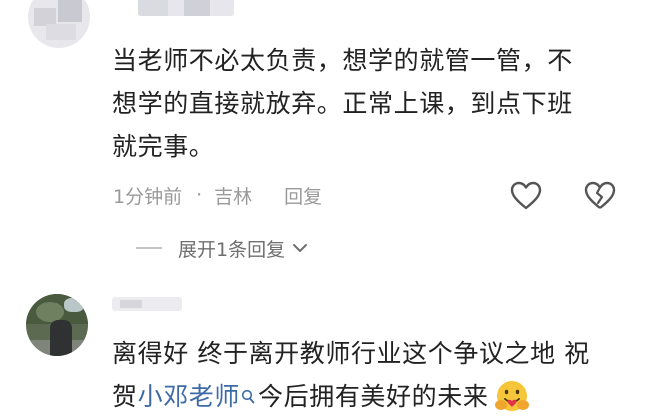 This screenshot has height=419, width=650. Describe the element at coordinates (233, 196) in the screenshot. I see `comment-location: 吉林` at that location.